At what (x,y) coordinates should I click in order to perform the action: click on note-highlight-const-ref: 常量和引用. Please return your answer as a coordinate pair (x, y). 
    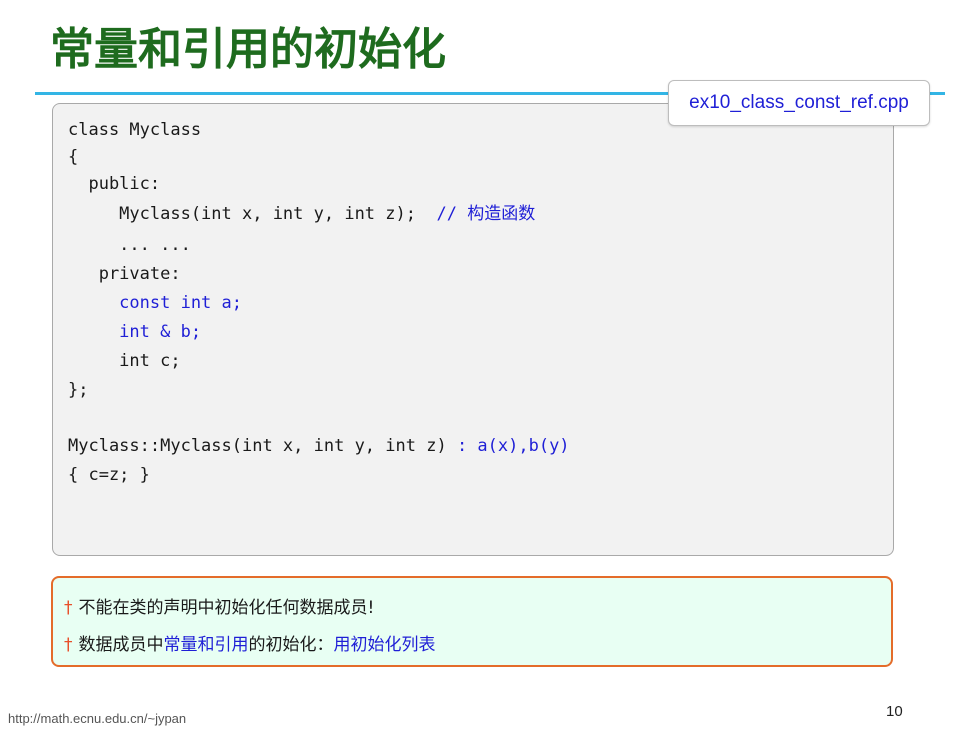
    Looking at the image, I should click on (206, 645).